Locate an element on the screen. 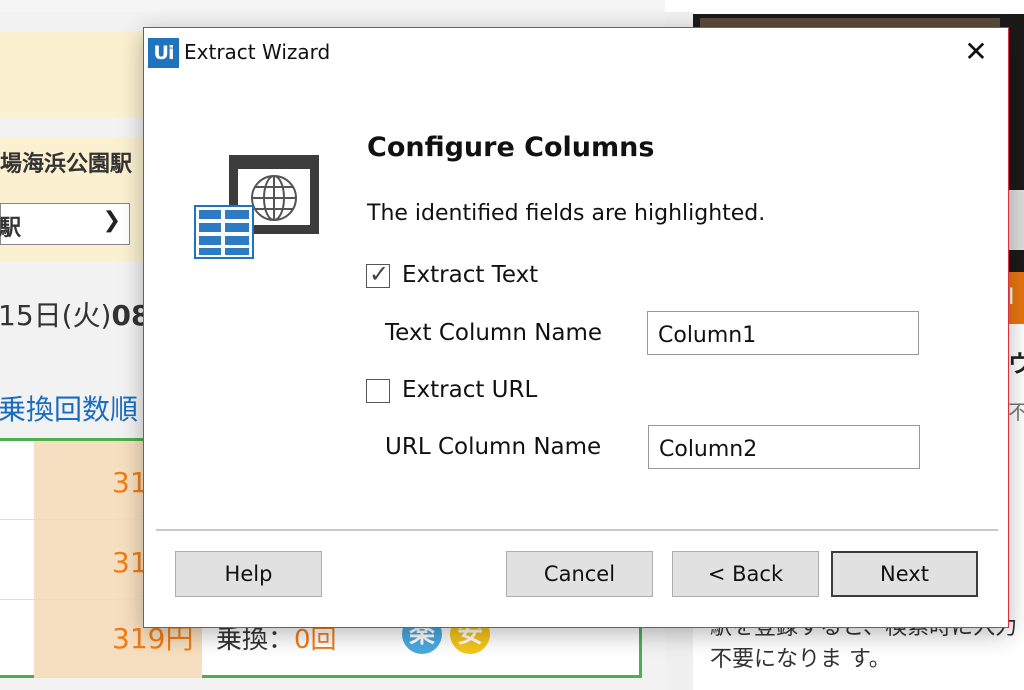 The height and width of the screenshot is (690, 1024). extract-url-label: Extract URL is located at coordinates (469, 390).